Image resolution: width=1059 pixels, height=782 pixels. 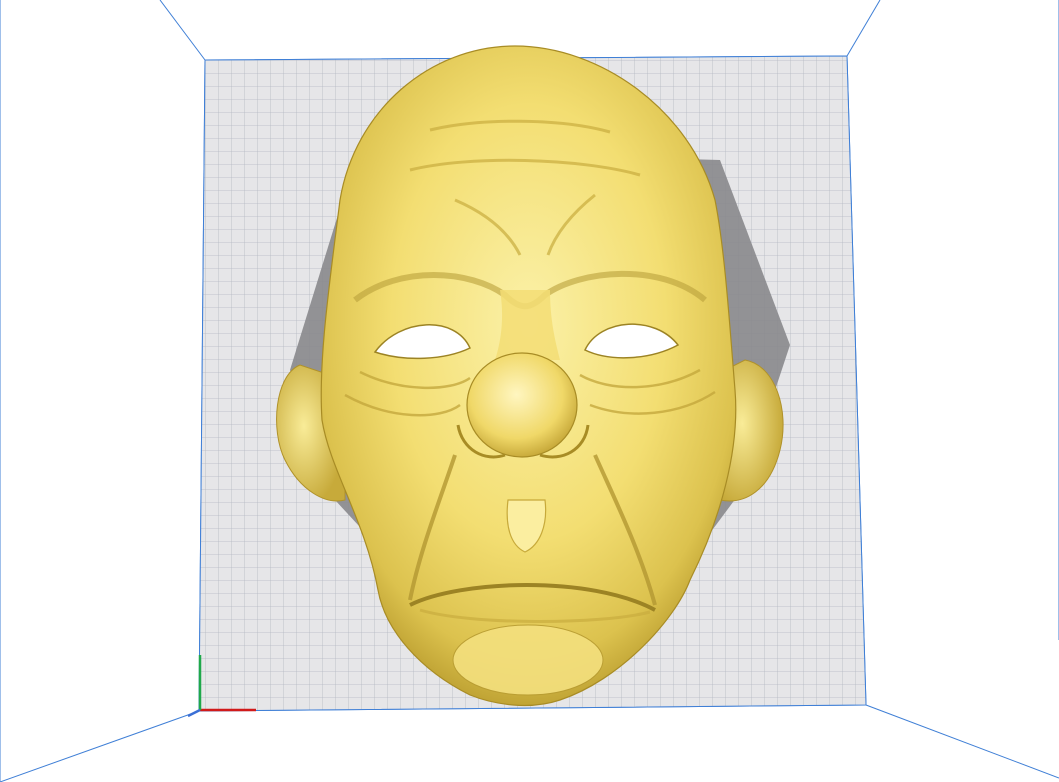 What do you see at coordinates (522, 405) in the screenshot?
I see `nose-tip` at bounding box center [522, 405].